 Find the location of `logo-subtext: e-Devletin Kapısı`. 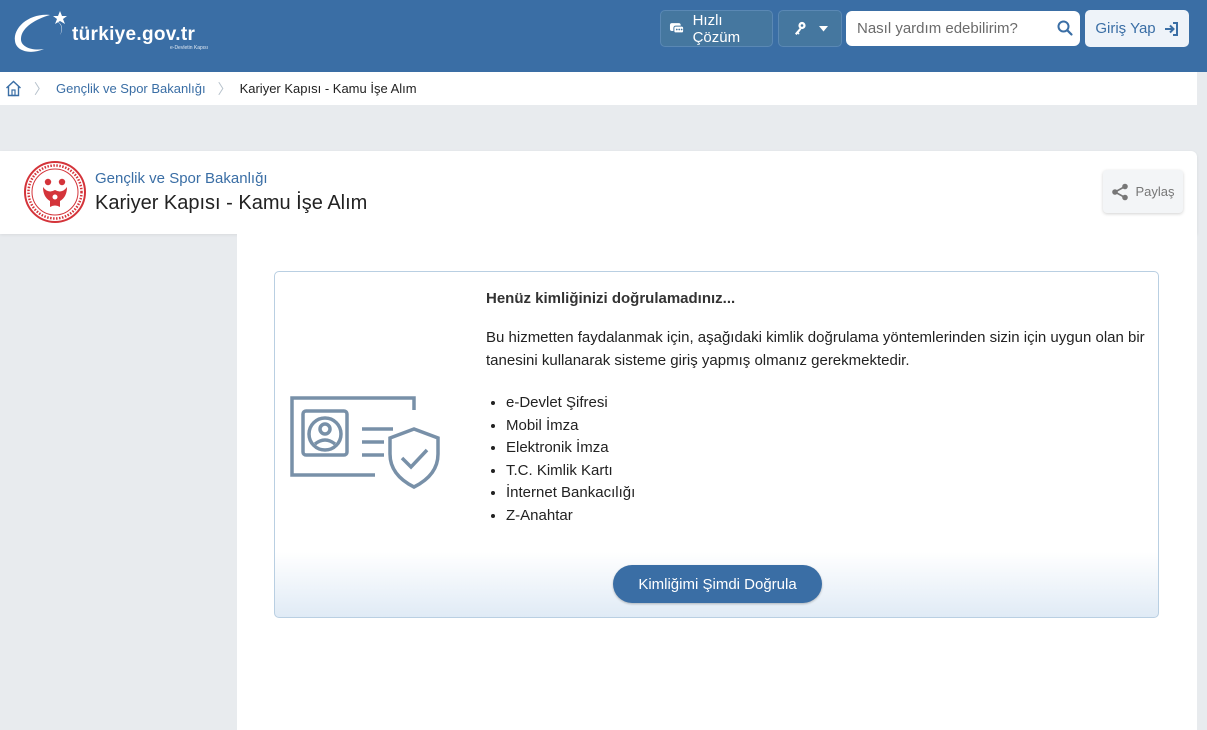

logo-subtext: e-Devletin Kapısı is located at coordinates (189, 48).